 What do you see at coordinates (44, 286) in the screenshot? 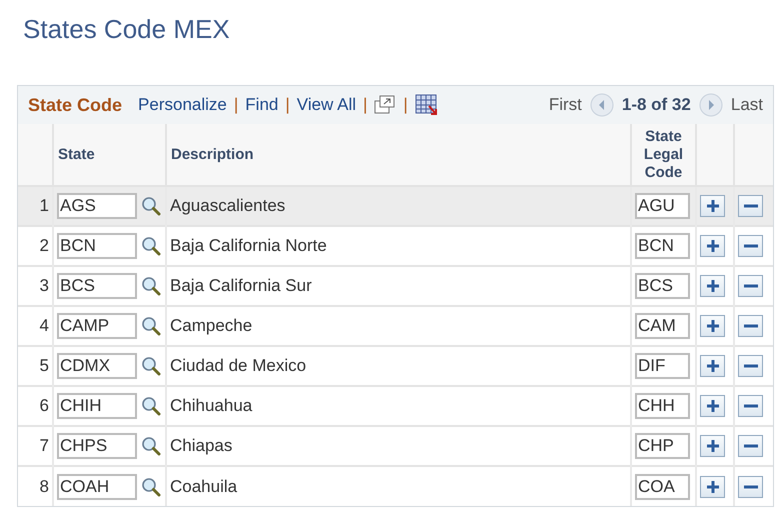
I see `row-number: 3` at bounding box center [44, 286].